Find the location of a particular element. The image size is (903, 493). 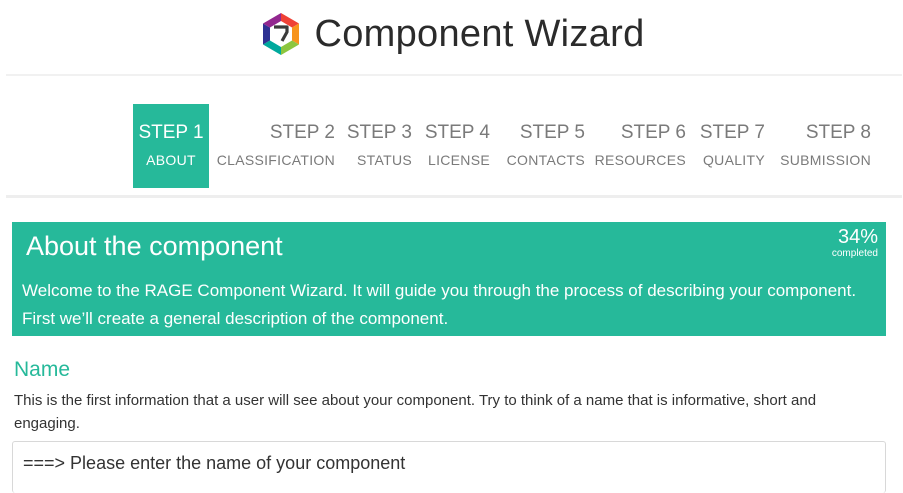

progress-indicator: 34% completed is located at coordinates (855, 242).